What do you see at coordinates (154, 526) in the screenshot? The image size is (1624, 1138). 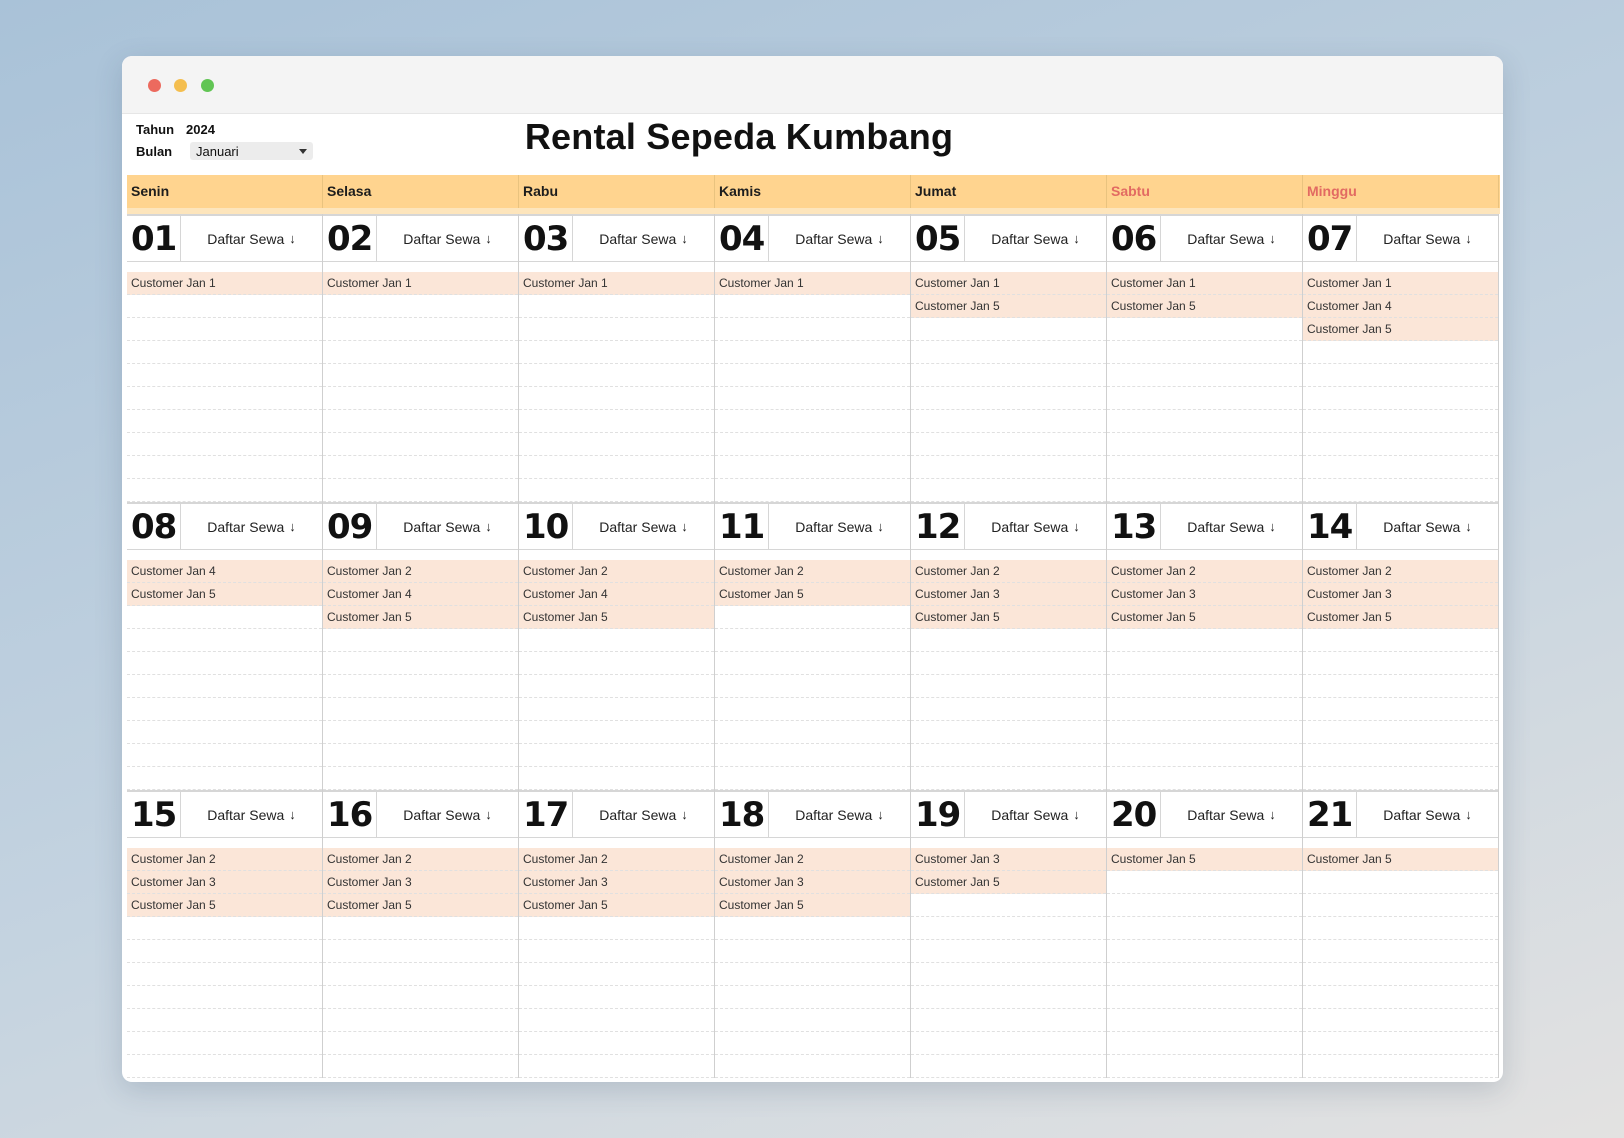 I see `day-number: 08` at bounding box center [154, 526].